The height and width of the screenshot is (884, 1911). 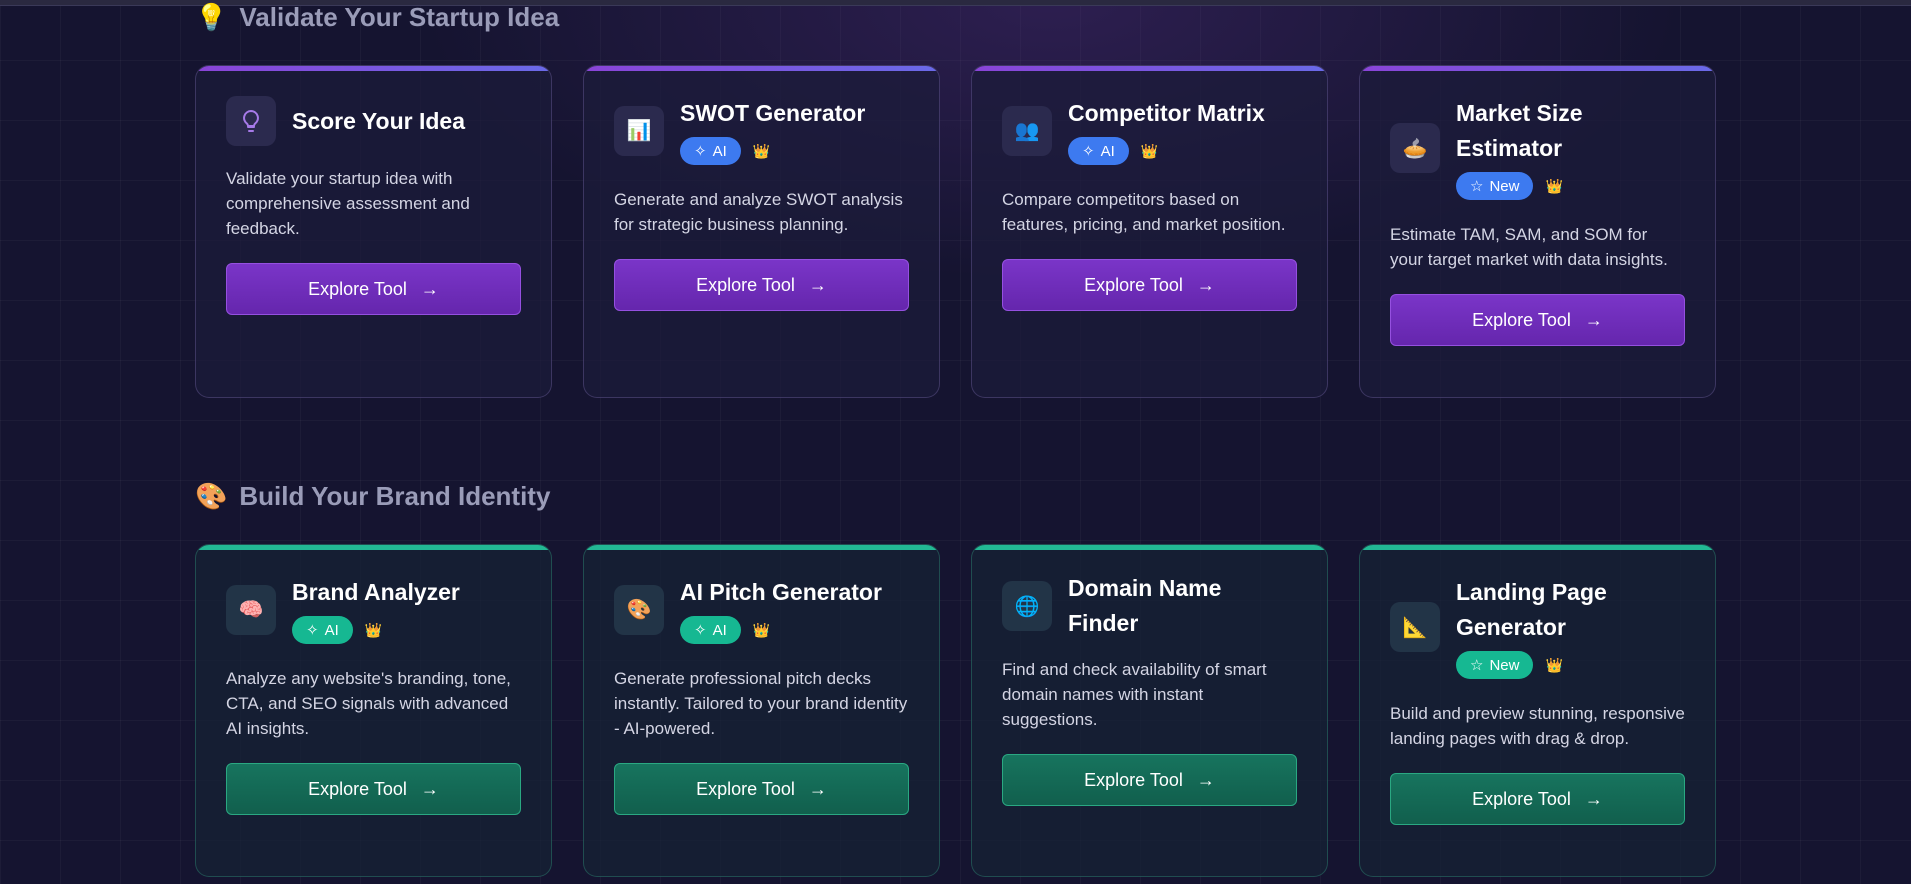 I want to click on card-title: Market Size Estimator, so click(x=1519, y=130).